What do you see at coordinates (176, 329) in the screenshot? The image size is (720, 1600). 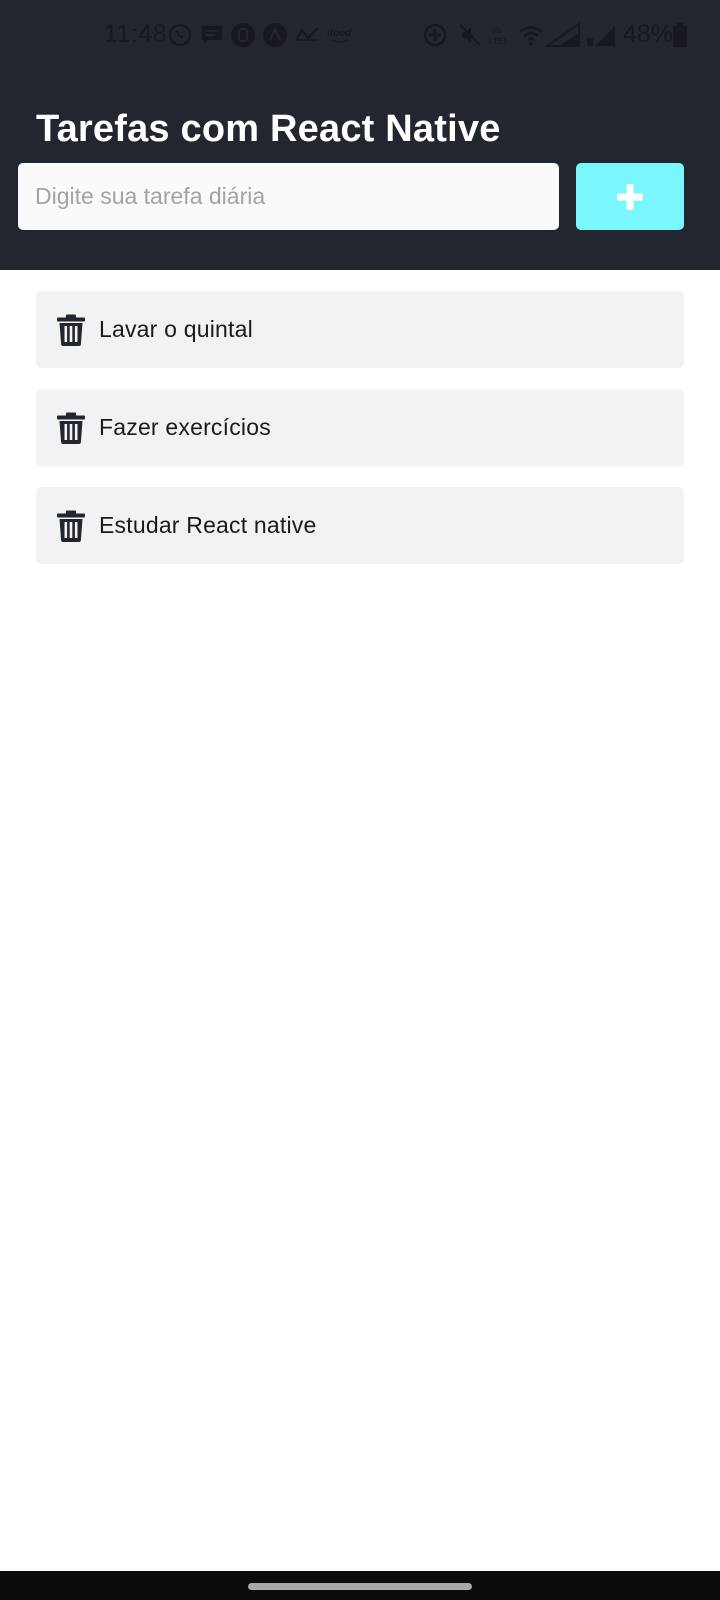 I see `task-label: Lavar o quintal` at bounding box center [176, 329].